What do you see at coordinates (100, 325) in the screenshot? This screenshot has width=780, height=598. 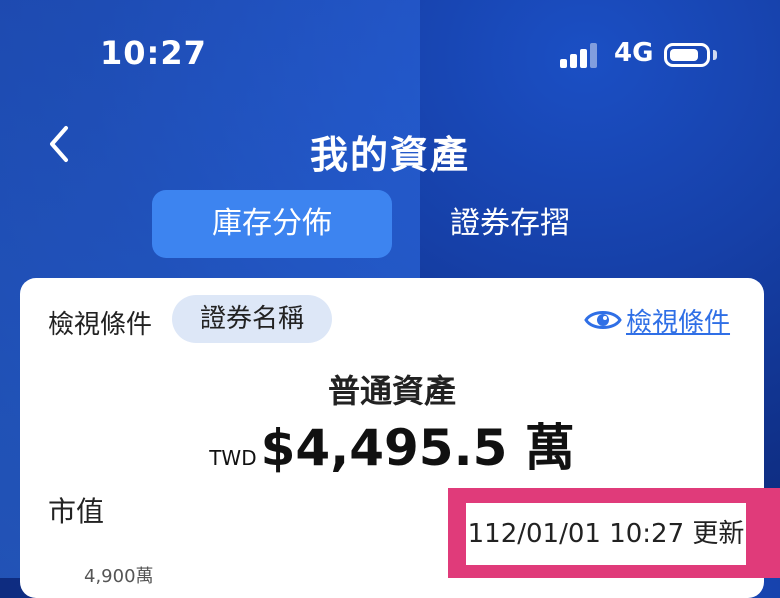 I see `filter-label: 檢視條件` at bounding box center [100, 325].